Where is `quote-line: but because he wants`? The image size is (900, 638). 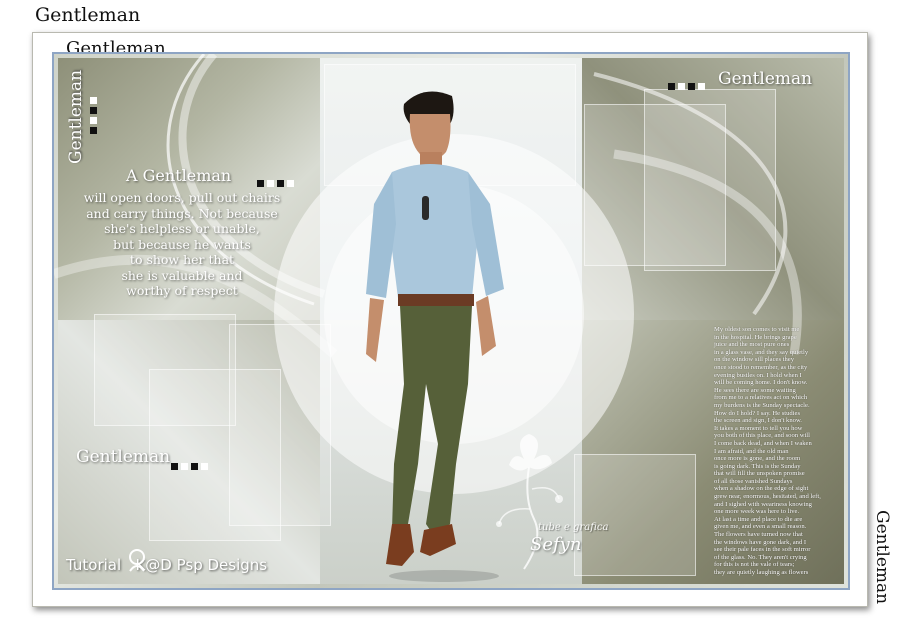 quote-line: but because he wants is located at coordinates (182, 244).